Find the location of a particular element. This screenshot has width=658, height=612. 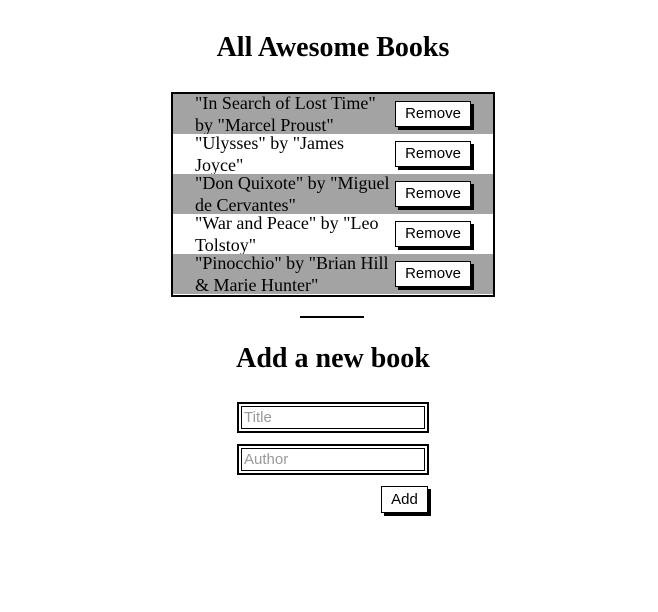

section-divider is located at coordinates (332, 317).